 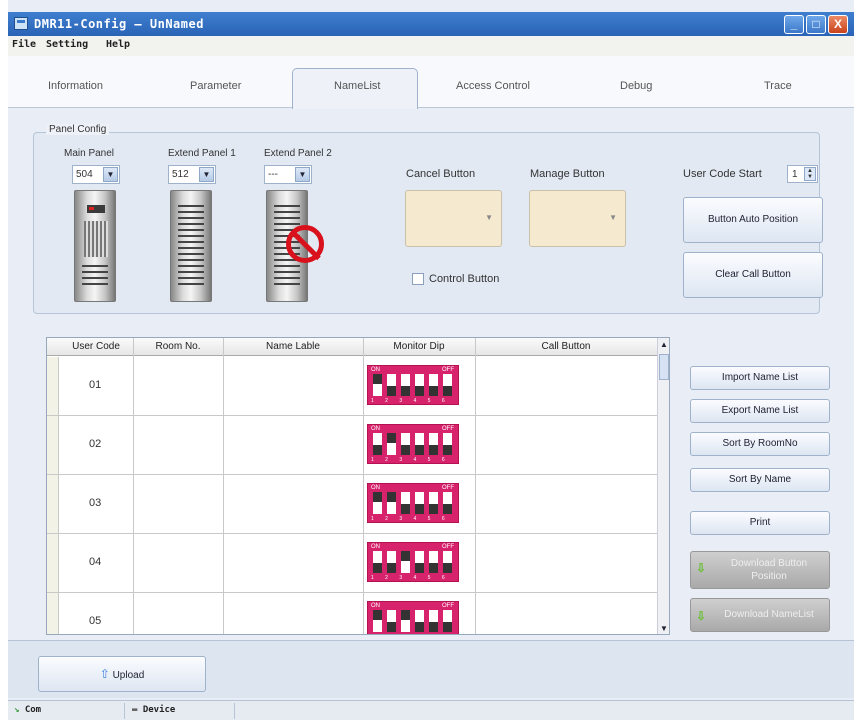 I want to click on table-row: 05 ON OFF 1 2 3 4 5 6, so click(x=352, y=613).